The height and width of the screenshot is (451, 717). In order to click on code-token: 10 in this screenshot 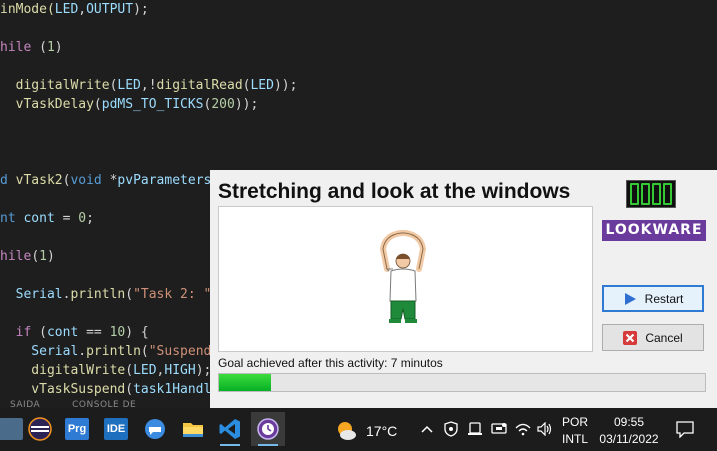, I will do `click(117, 332)`.